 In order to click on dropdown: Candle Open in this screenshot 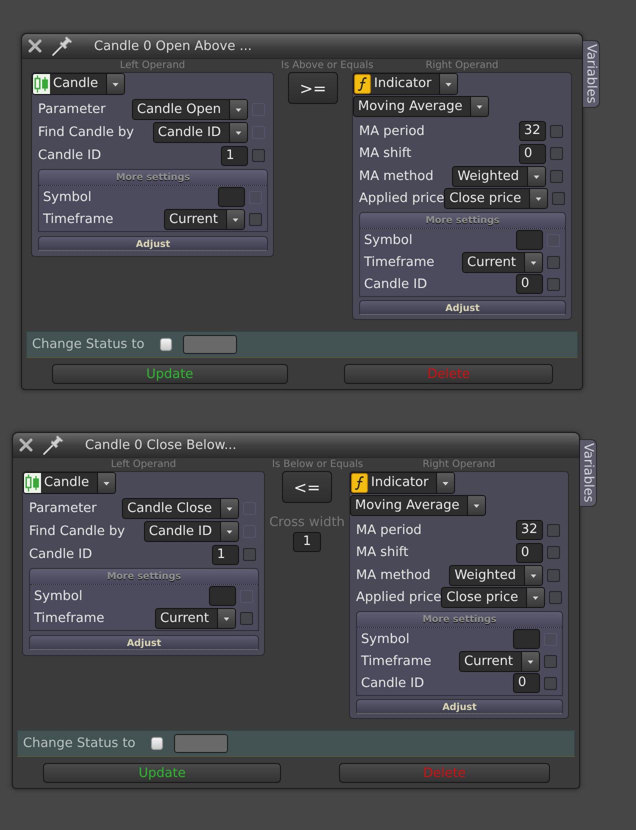, I will do `click(190, 109)`.